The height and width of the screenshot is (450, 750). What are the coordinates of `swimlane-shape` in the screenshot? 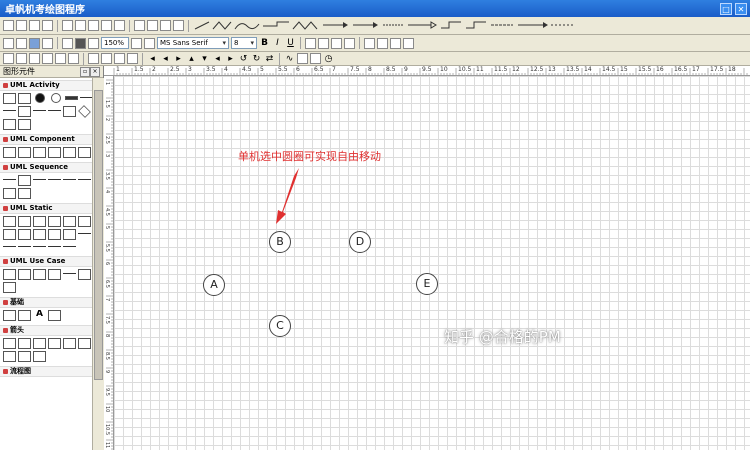 It's located at (24, 124).